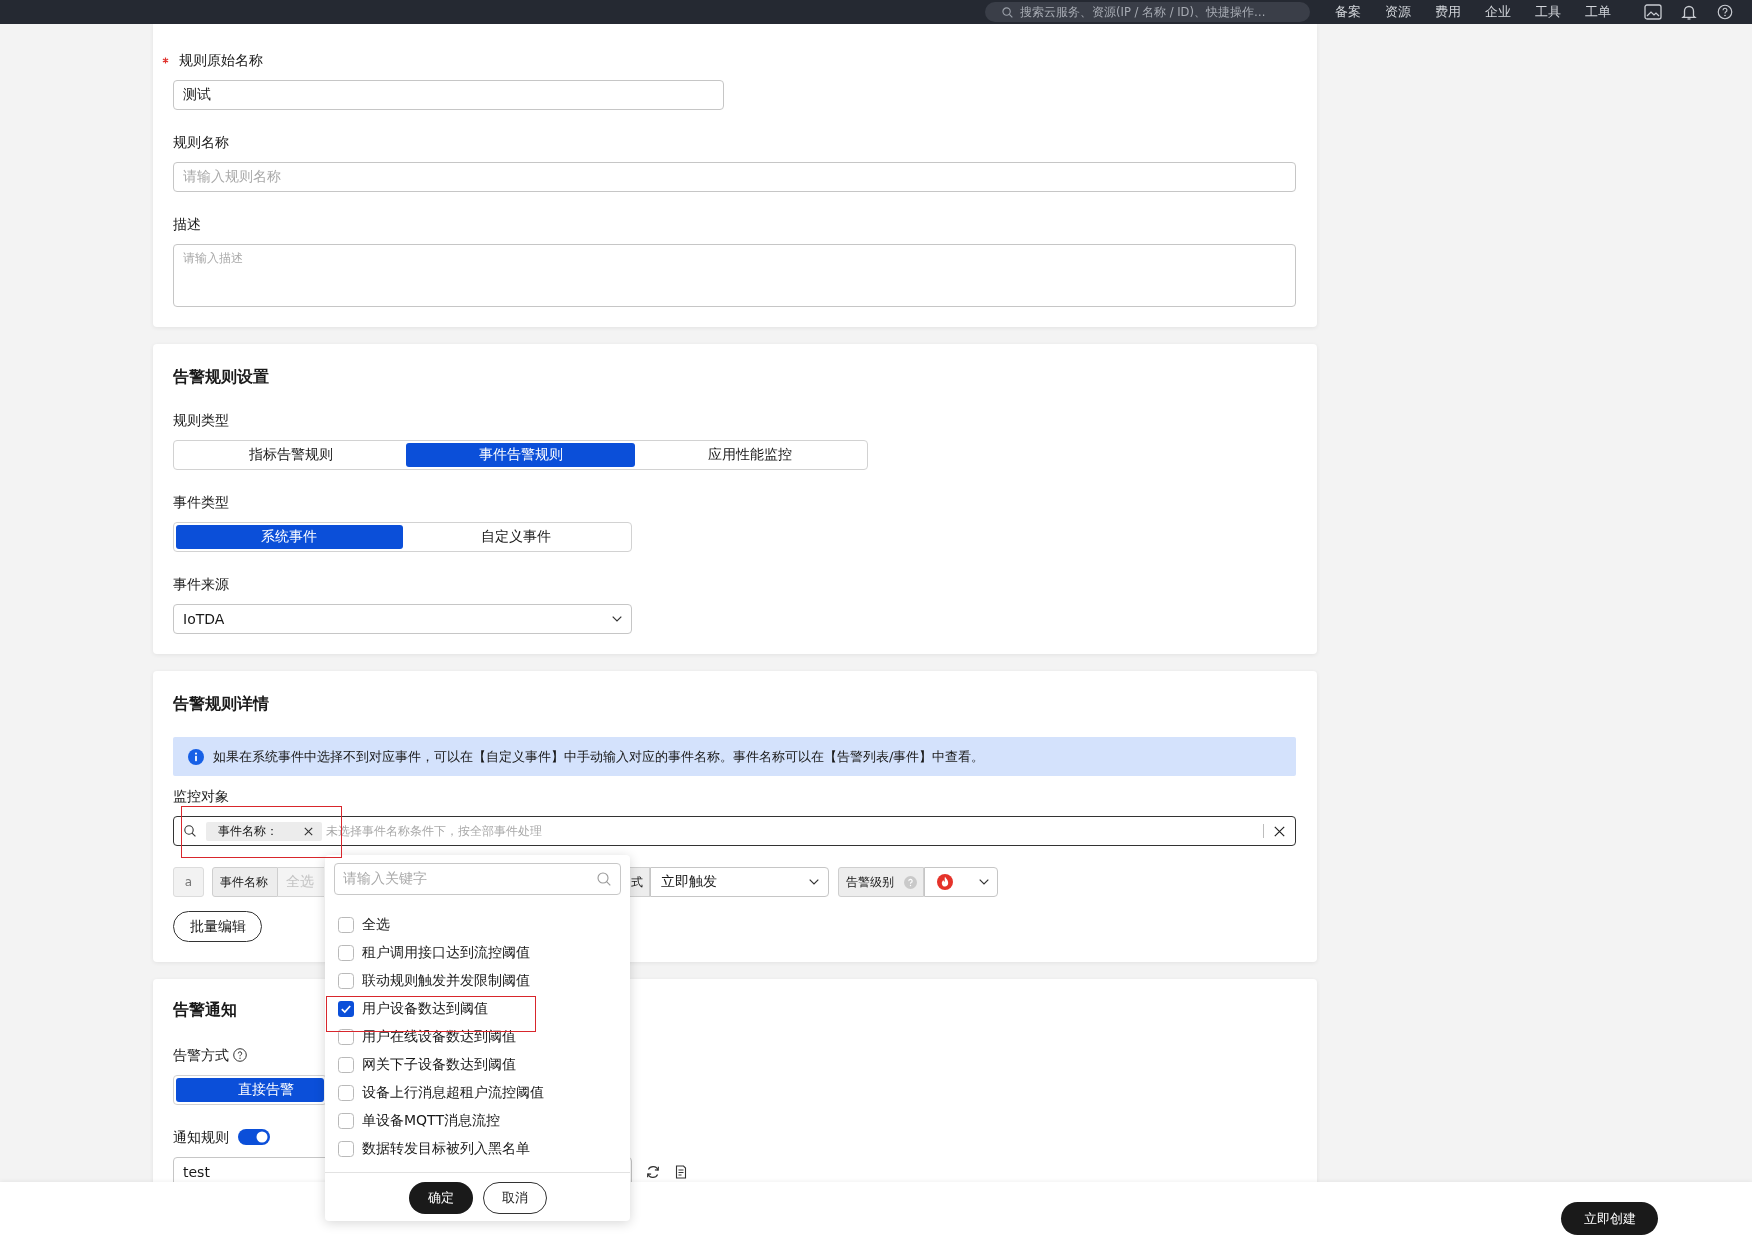  What do you see at coordinates (402, 619) in the screenshot?
I see `event-source-select: IoTDA` at bounding box center [402, 619].